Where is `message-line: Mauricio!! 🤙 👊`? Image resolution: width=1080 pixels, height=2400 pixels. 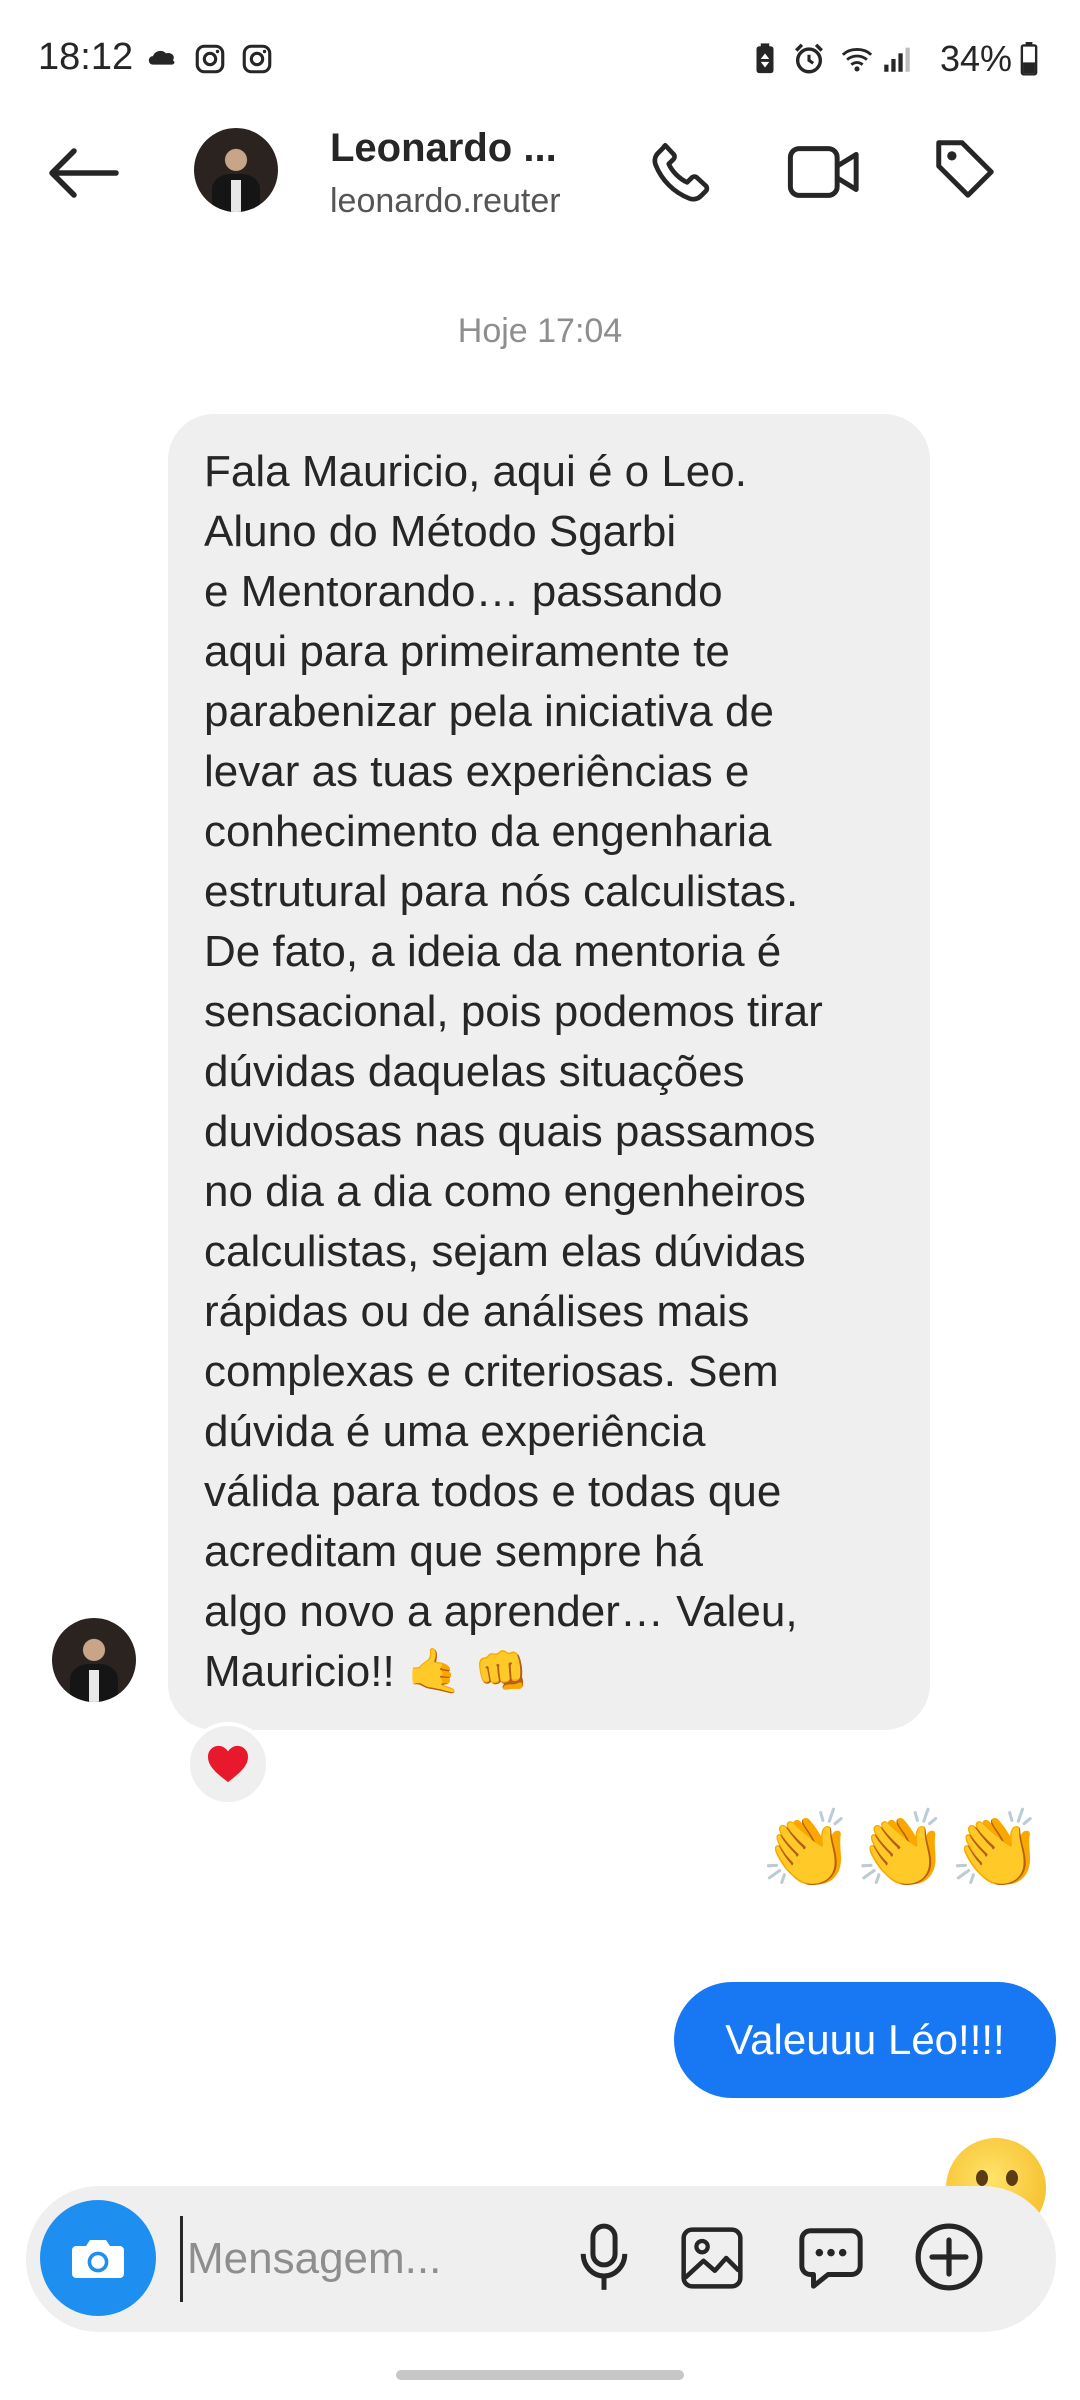
message-line: Mauricio!! 🤙 👊 is located at coordinates (366, 1671).